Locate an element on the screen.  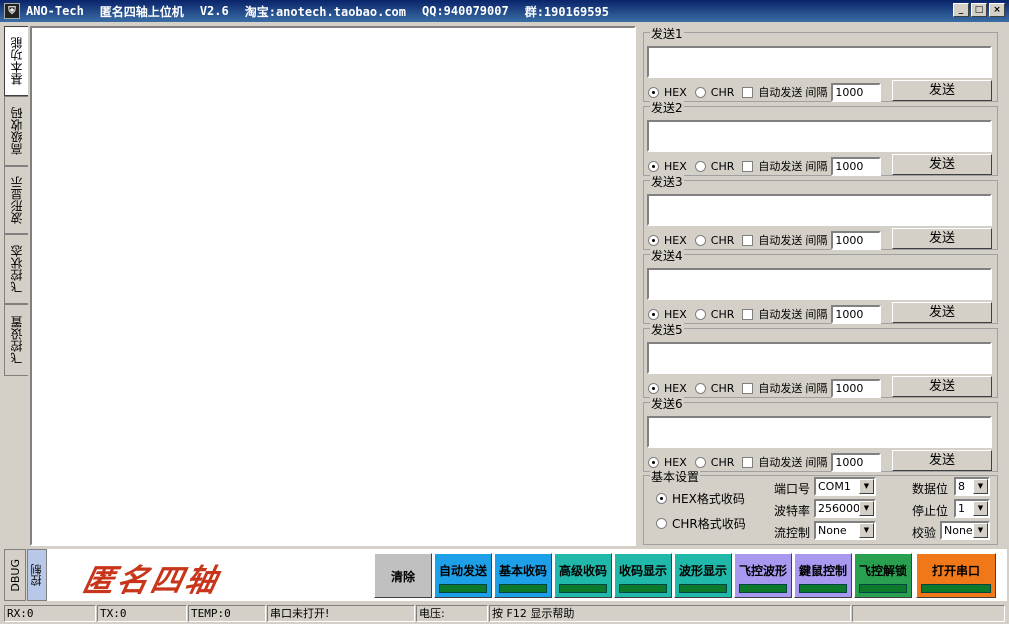
hex-receive-radio is located at coordinates (661, 498).